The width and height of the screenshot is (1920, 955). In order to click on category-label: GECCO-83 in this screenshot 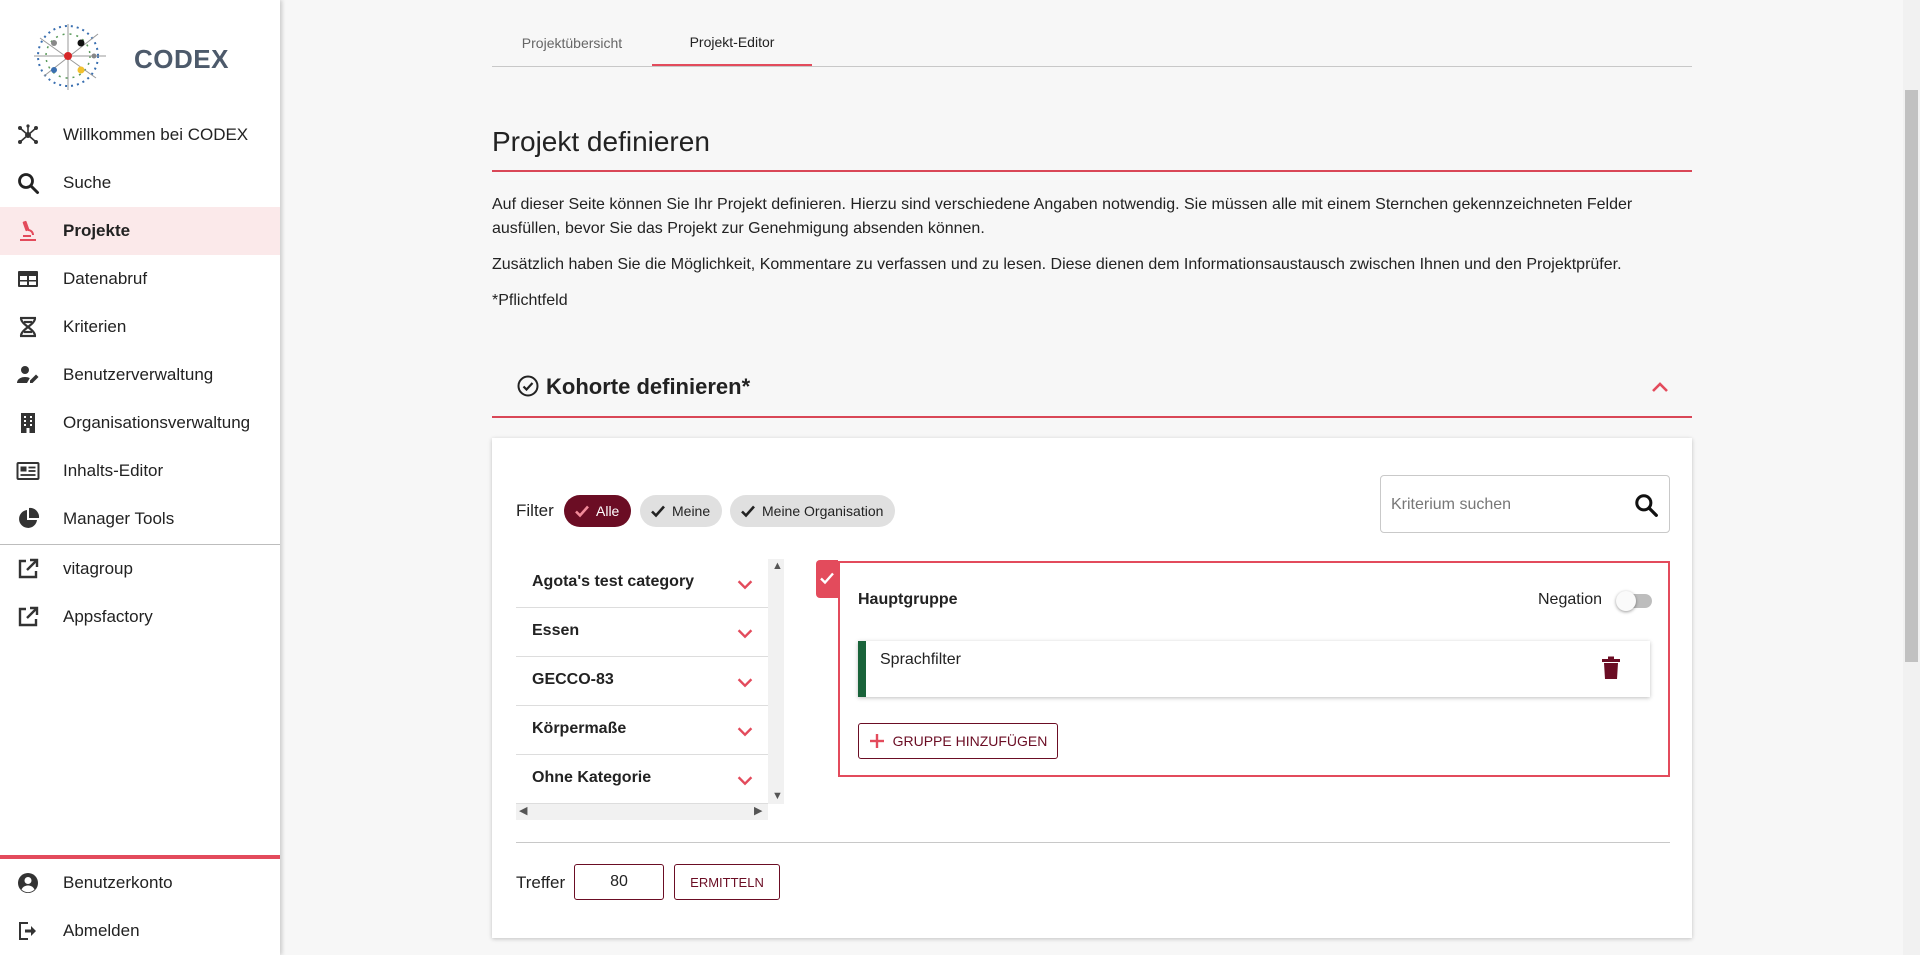, I will do `click(573, 679)`.